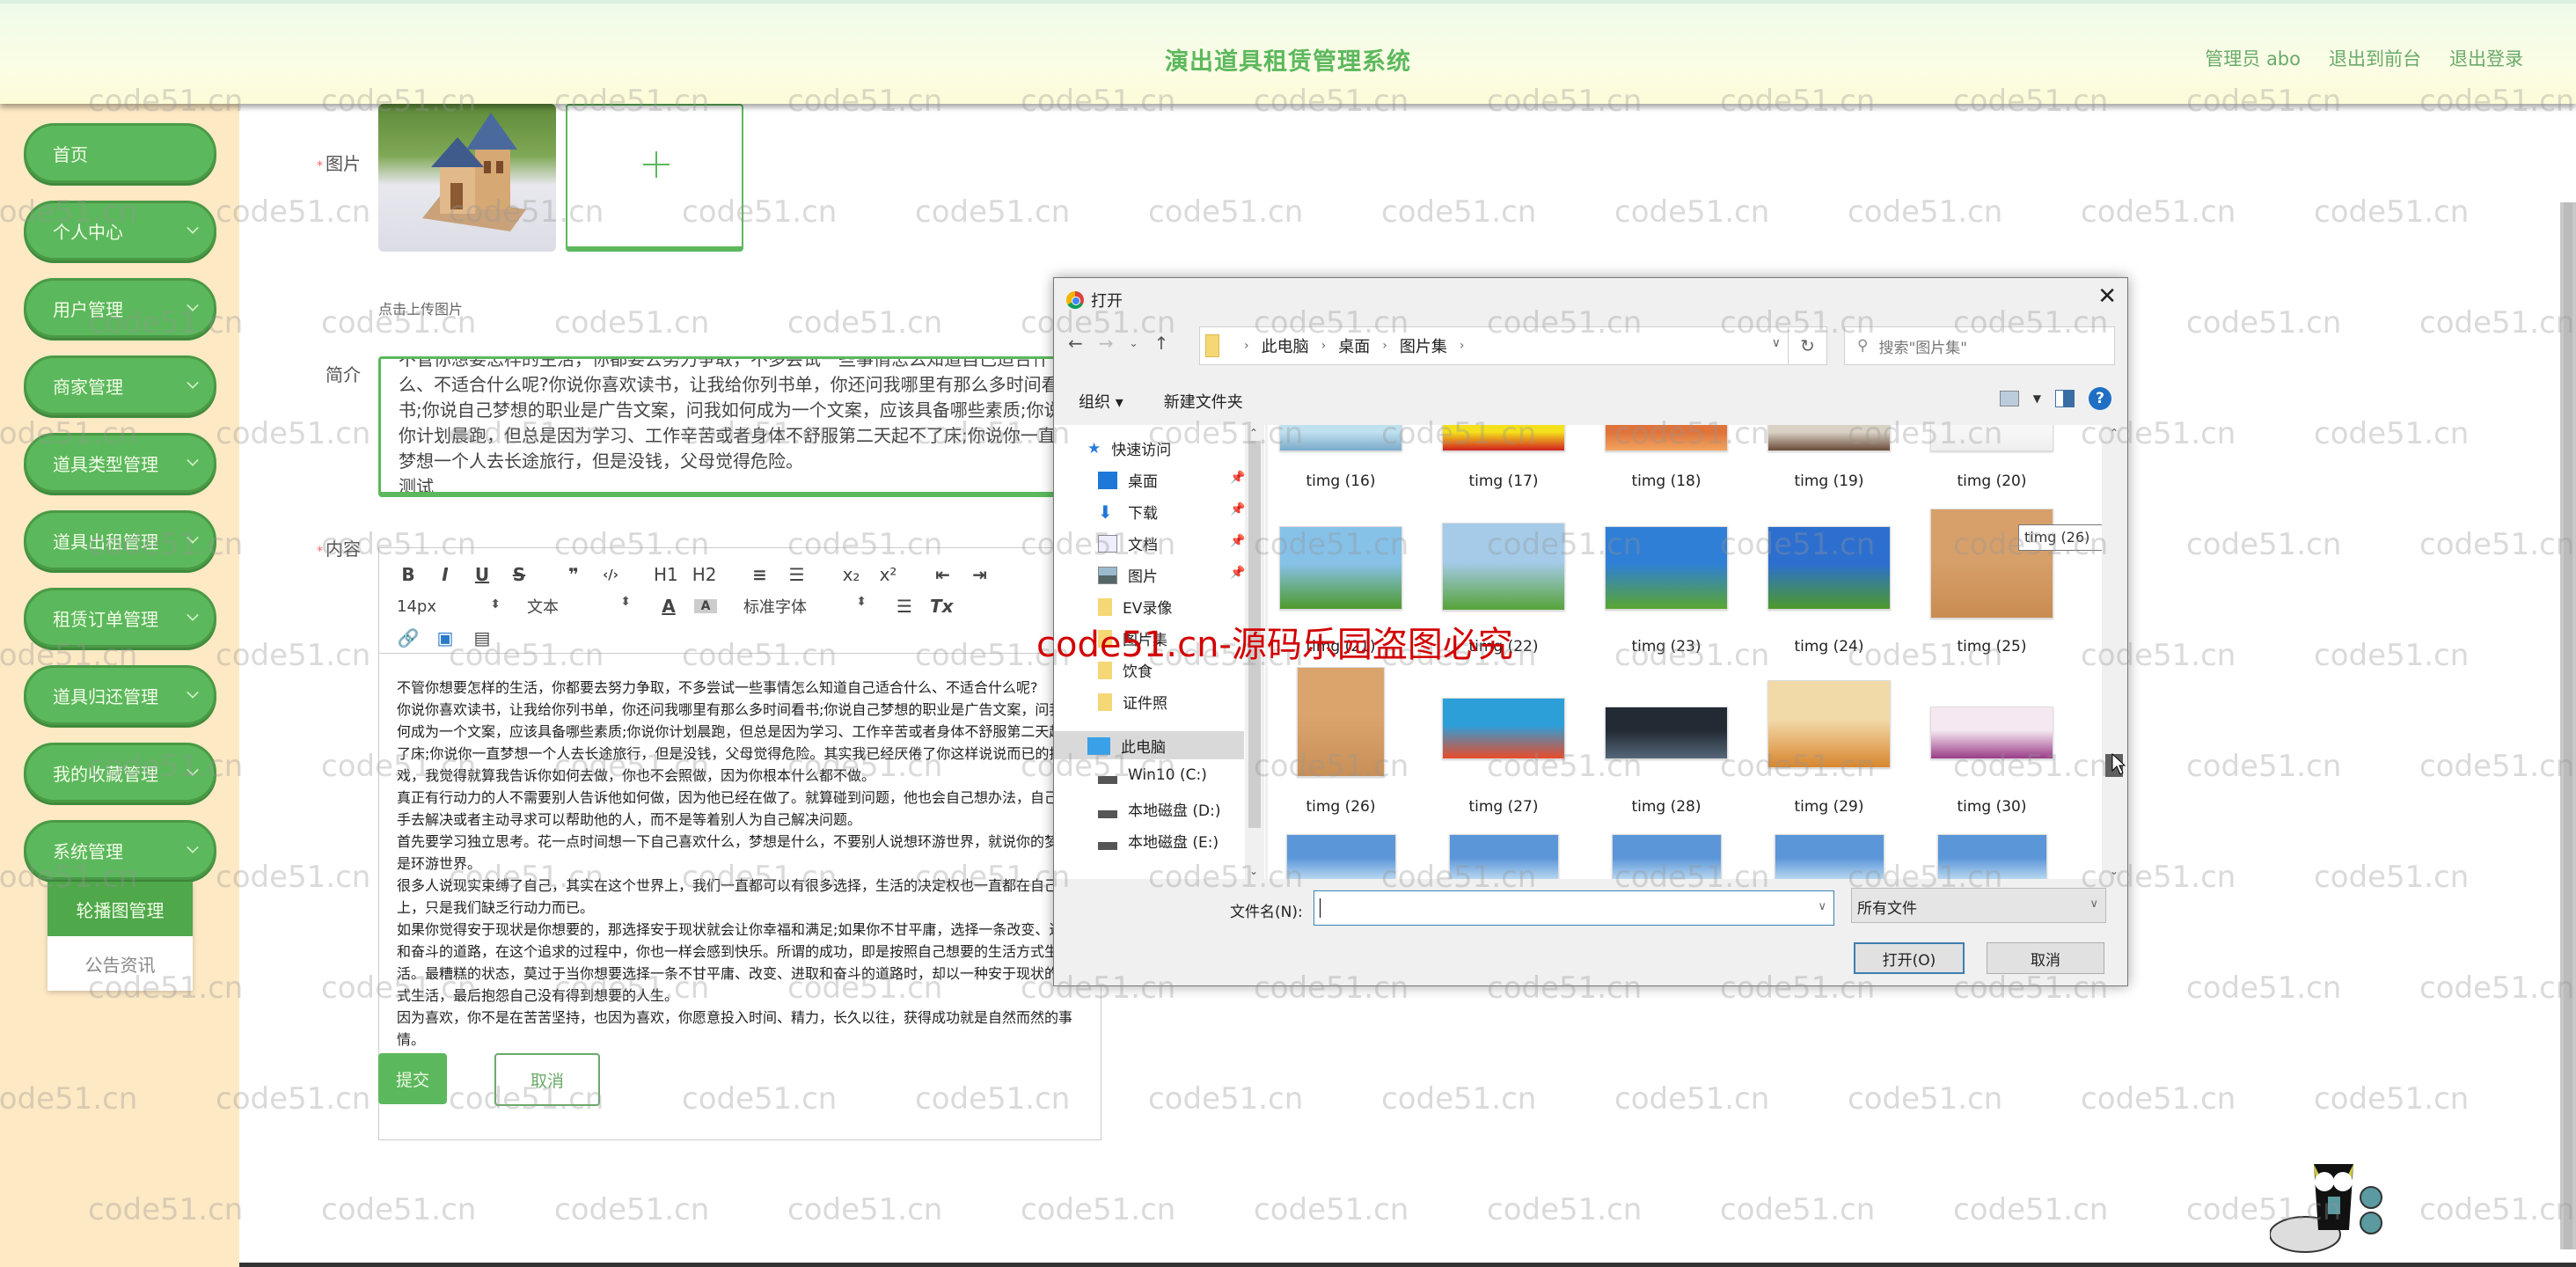  What do you see at coordinates (2100, 398) in the screenshot?
I see `help-icon: ?` at bounding box center [2100, 398].